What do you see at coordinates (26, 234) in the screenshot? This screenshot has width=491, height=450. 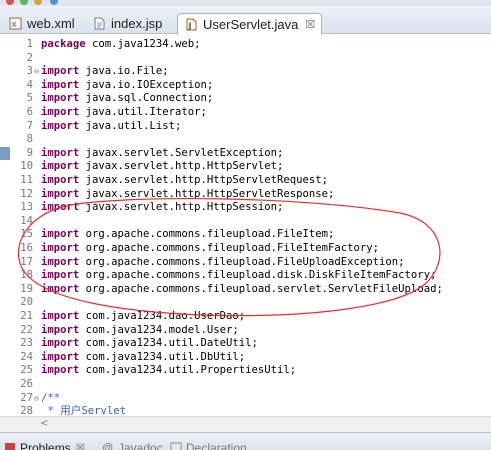 I see `line-number: 15` at bounding box center [26, 234].